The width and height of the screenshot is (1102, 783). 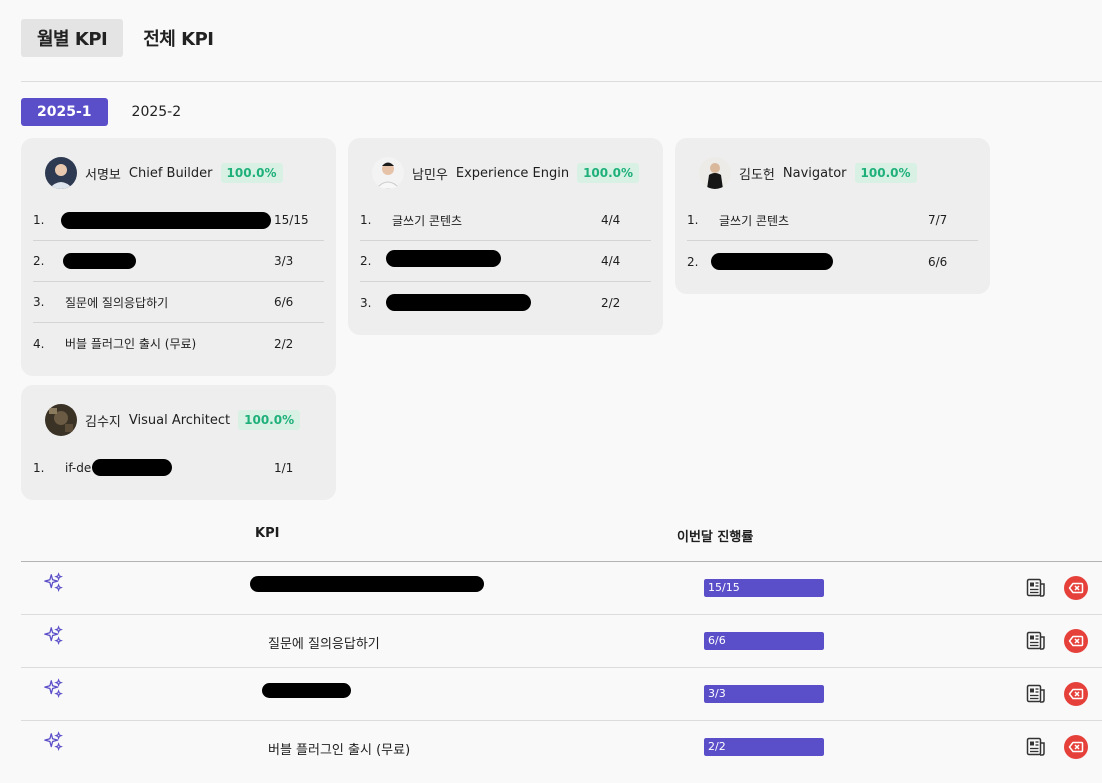 What do you see at coordinates (724, 587) in the screenshot?
I see `progress-label: 15/15` at bounding box center [724, 587].